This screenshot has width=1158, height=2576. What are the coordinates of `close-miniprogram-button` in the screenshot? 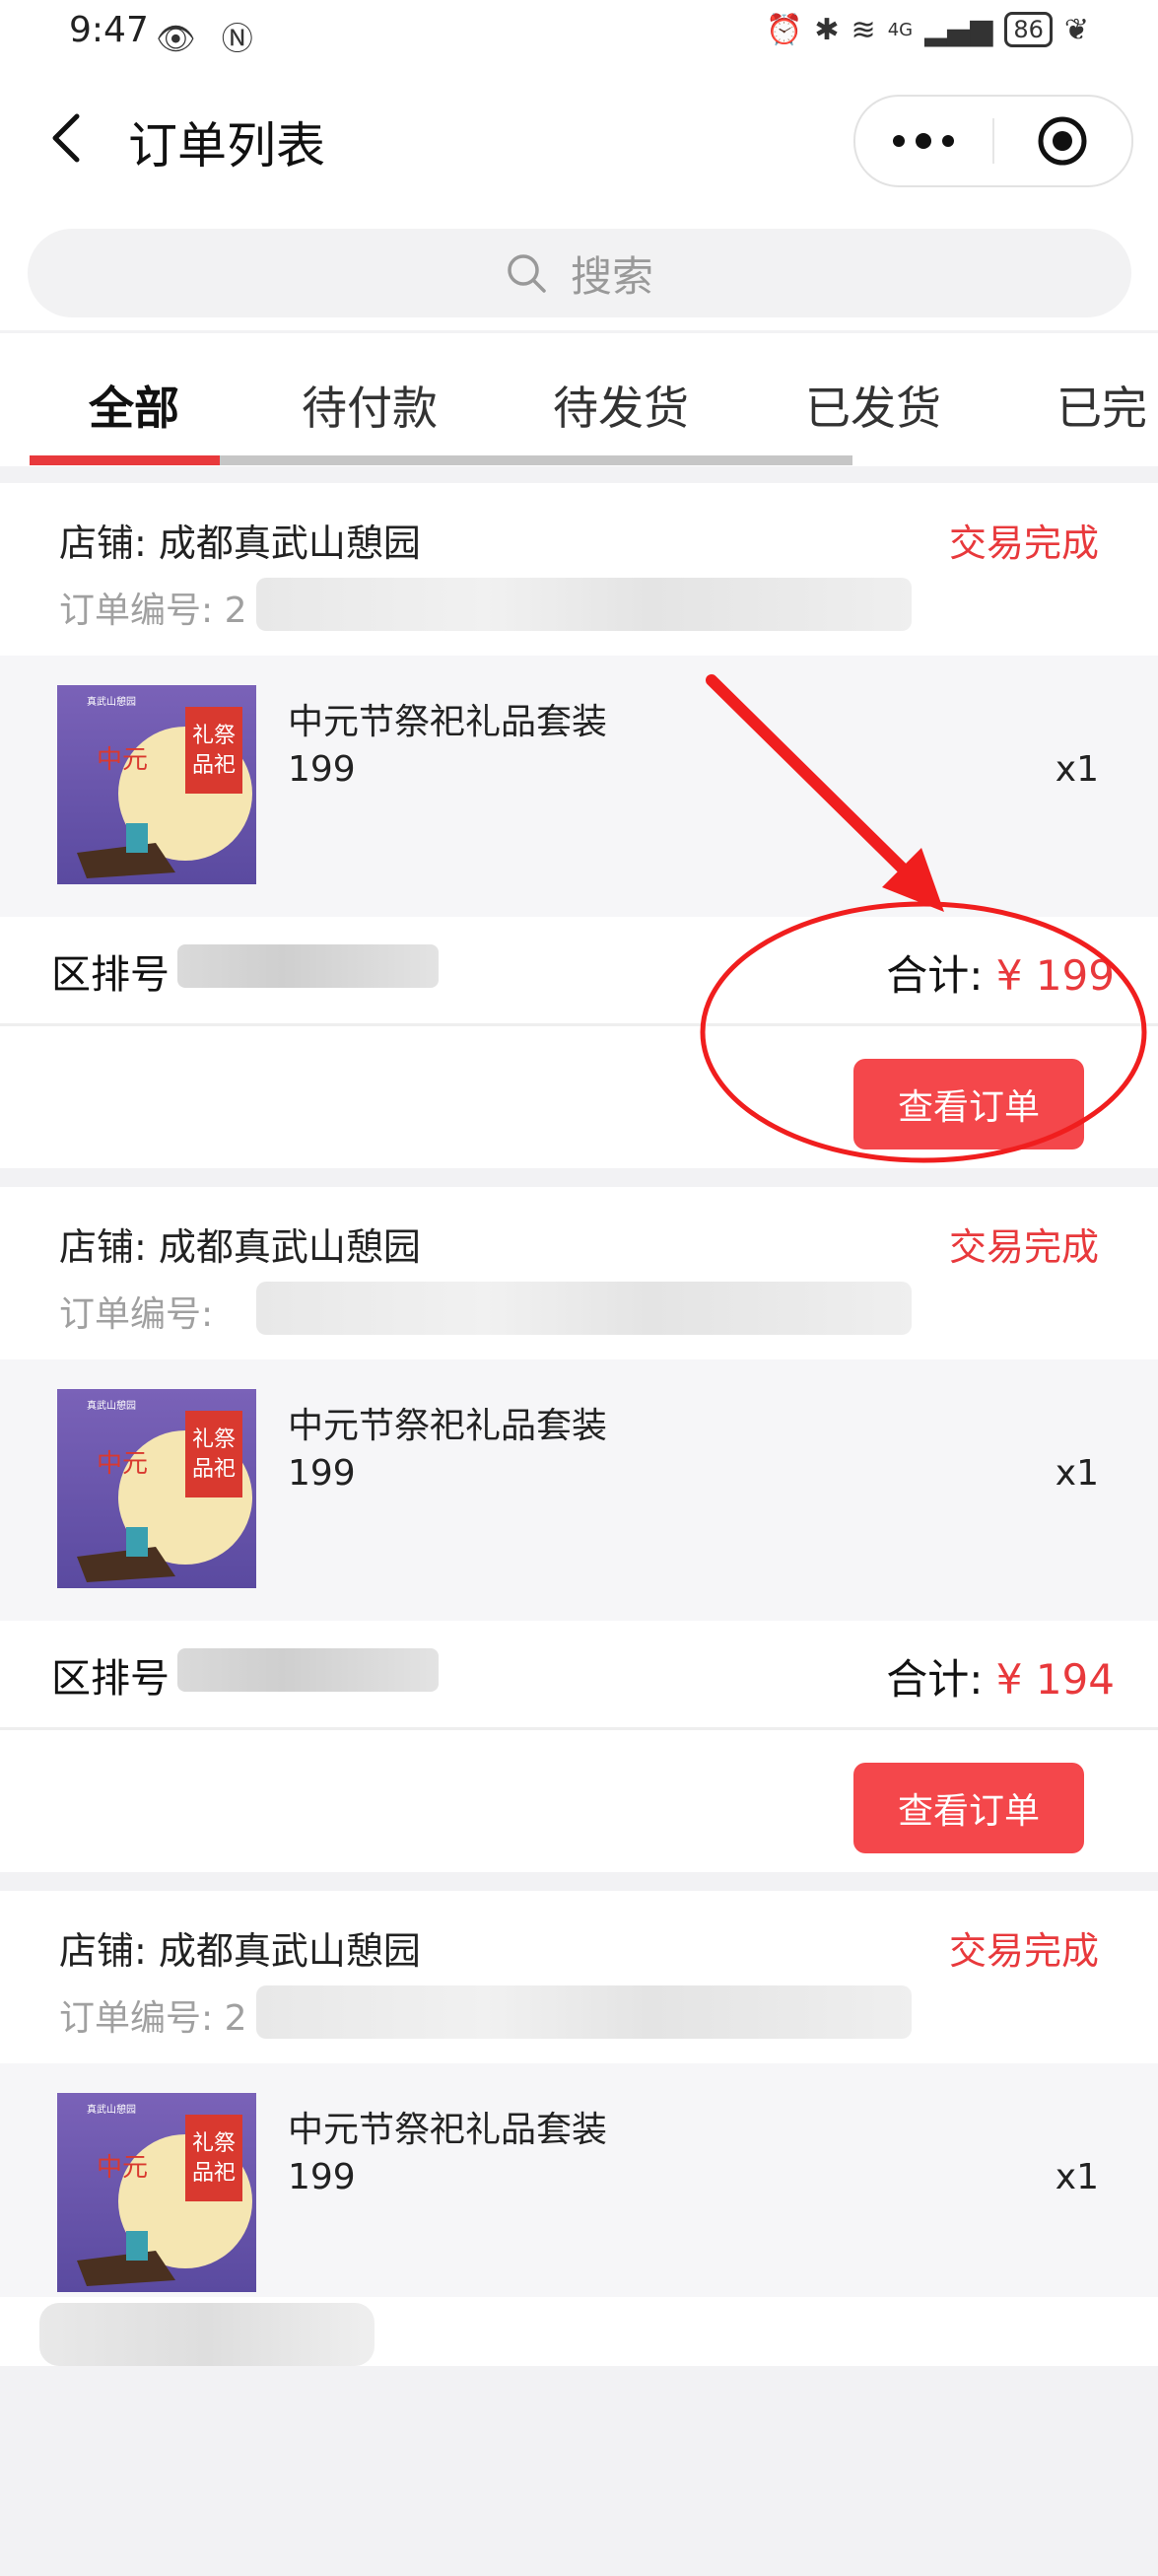 It's located at (1062, 141).